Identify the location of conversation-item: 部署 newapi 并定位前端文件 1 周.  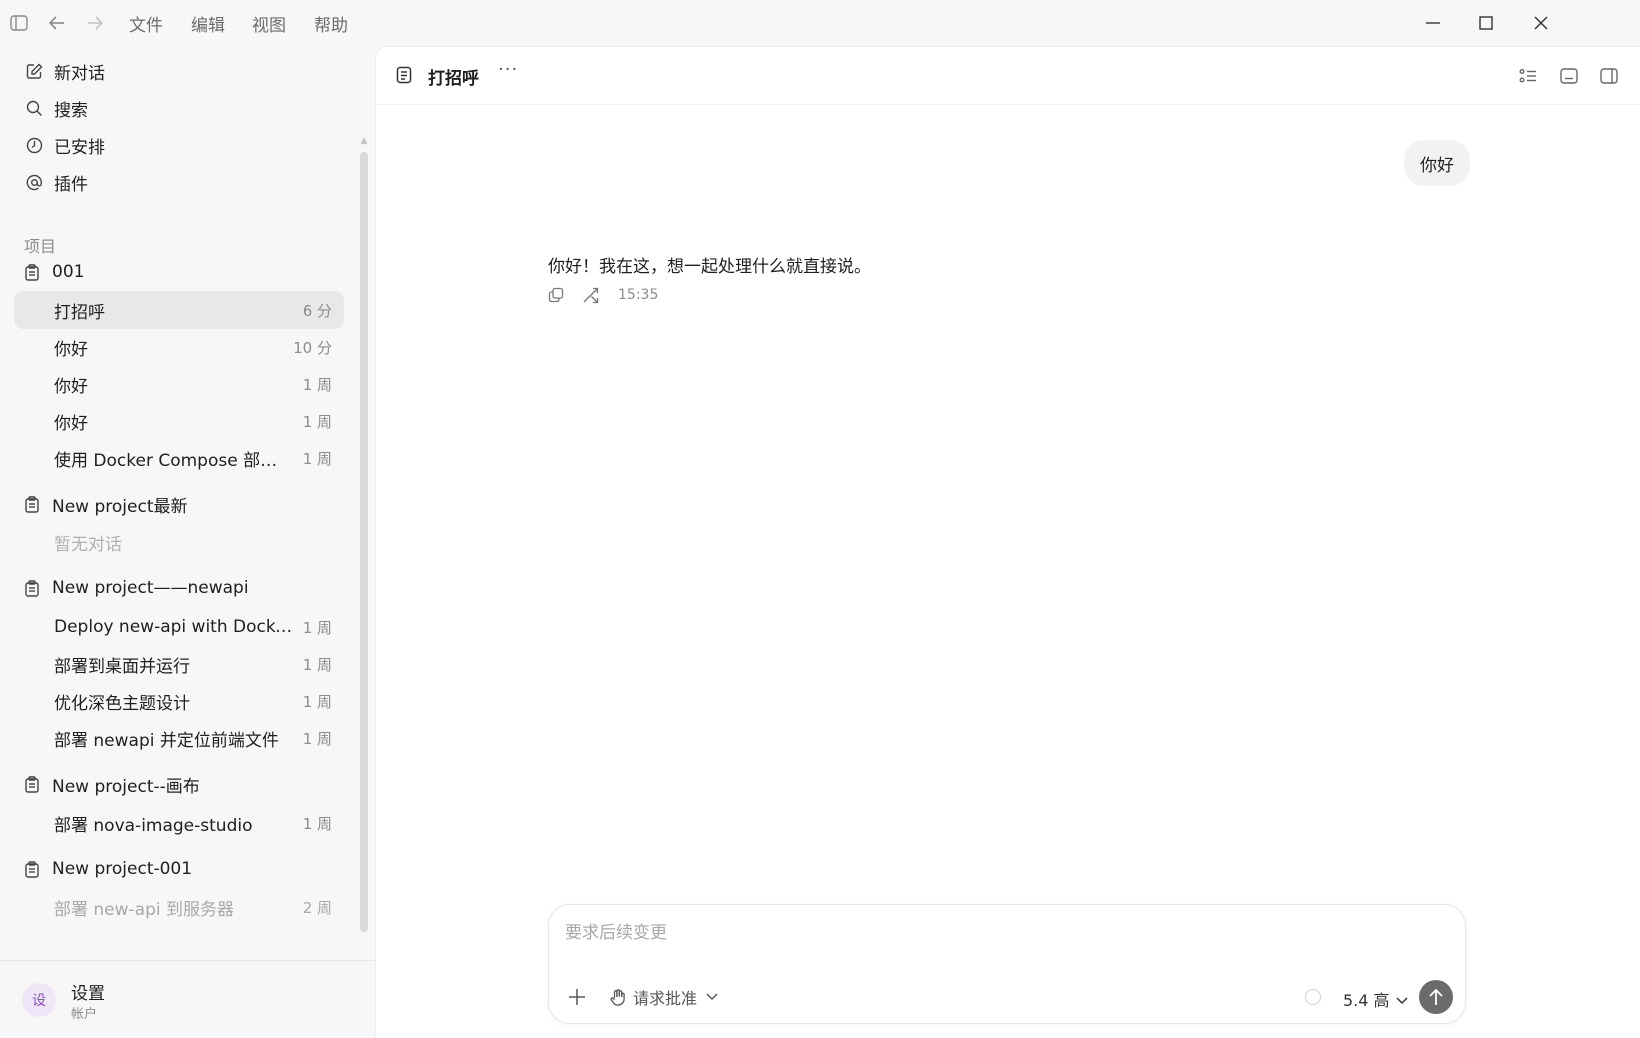
(179, 738).